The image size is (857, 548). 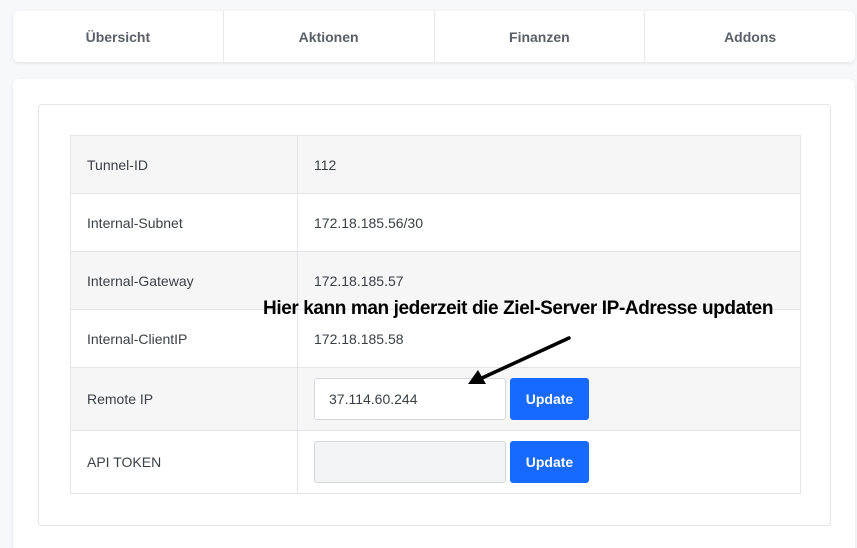 I want to click on row-label-api-token: API TOKEN, so click(x=184, y=462).